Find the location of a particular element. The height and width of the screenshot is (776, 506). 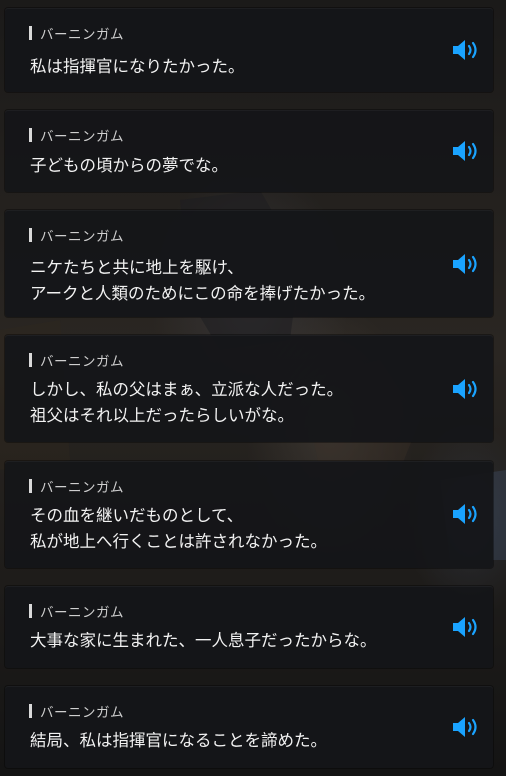

dialogue-entry: バーニンガム その血を継いだものとして、 私が地上へ行くことは許されなかった。 is located at coordinates (249, 514).